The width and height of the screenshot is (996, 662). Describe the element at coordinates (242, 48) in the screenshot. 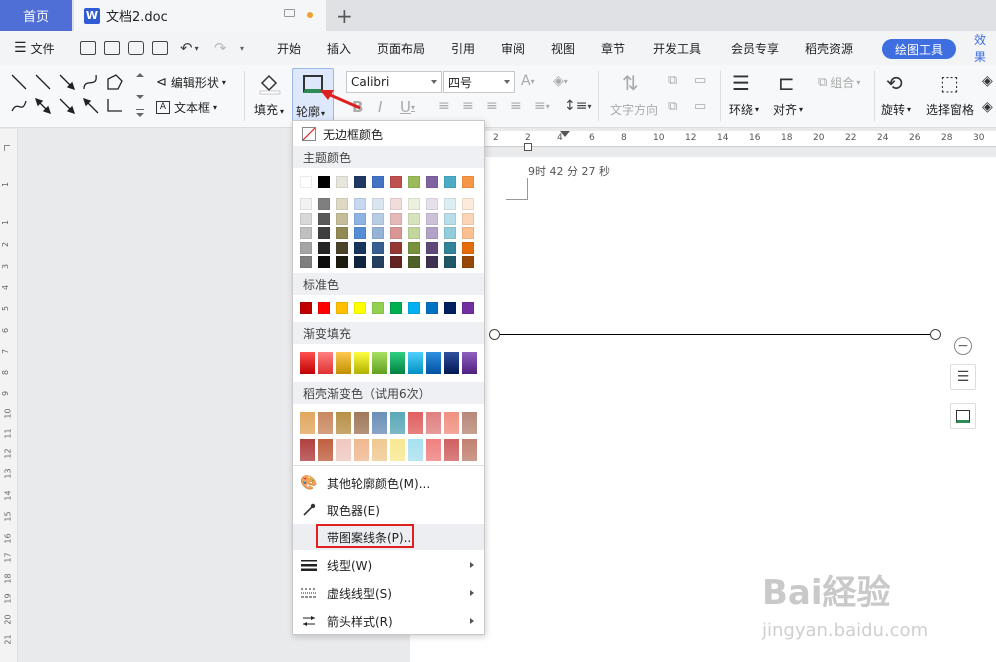

I see `quick-access-dropdown-icon: ▾` at that location.